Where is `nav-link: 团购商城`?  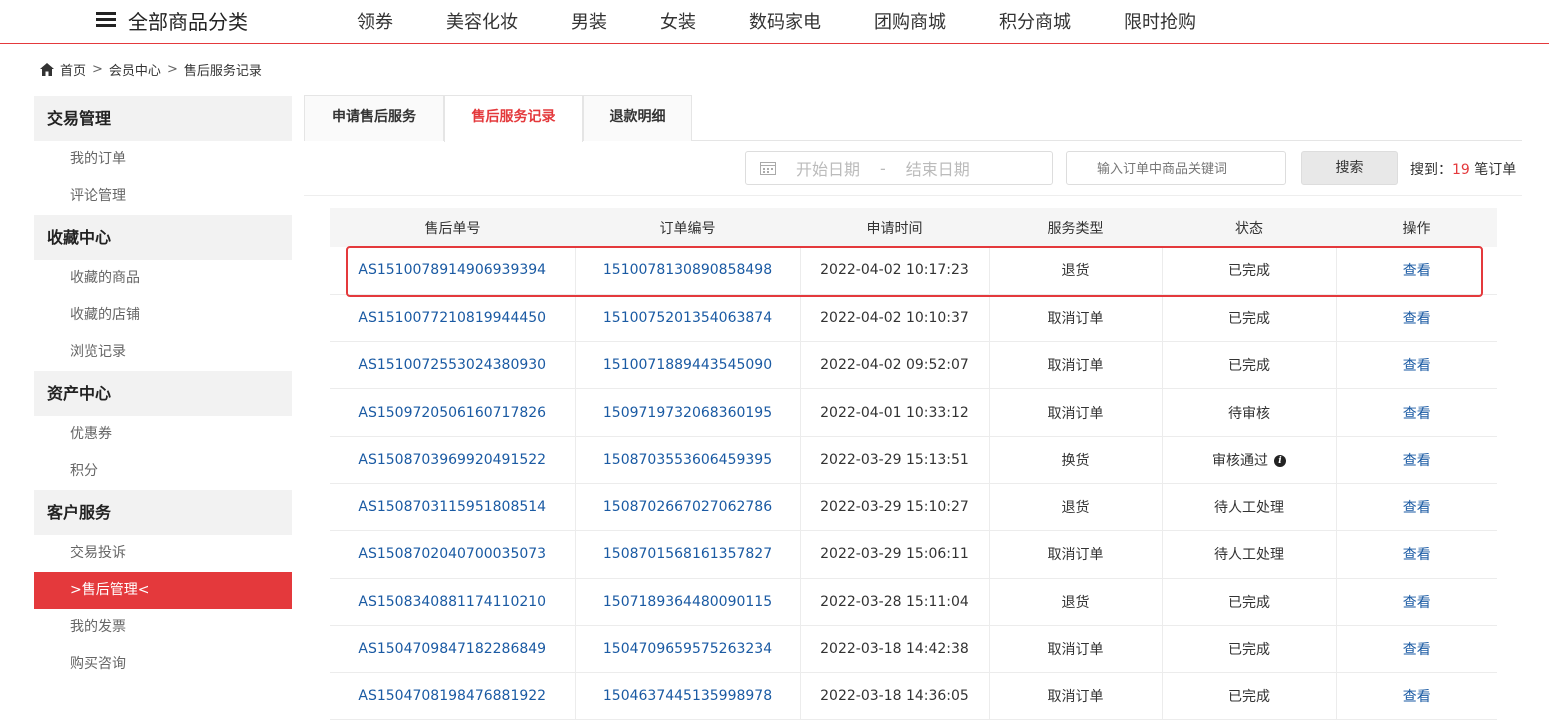 nav-link: 团购商城 is located at coordinates (910, 21).